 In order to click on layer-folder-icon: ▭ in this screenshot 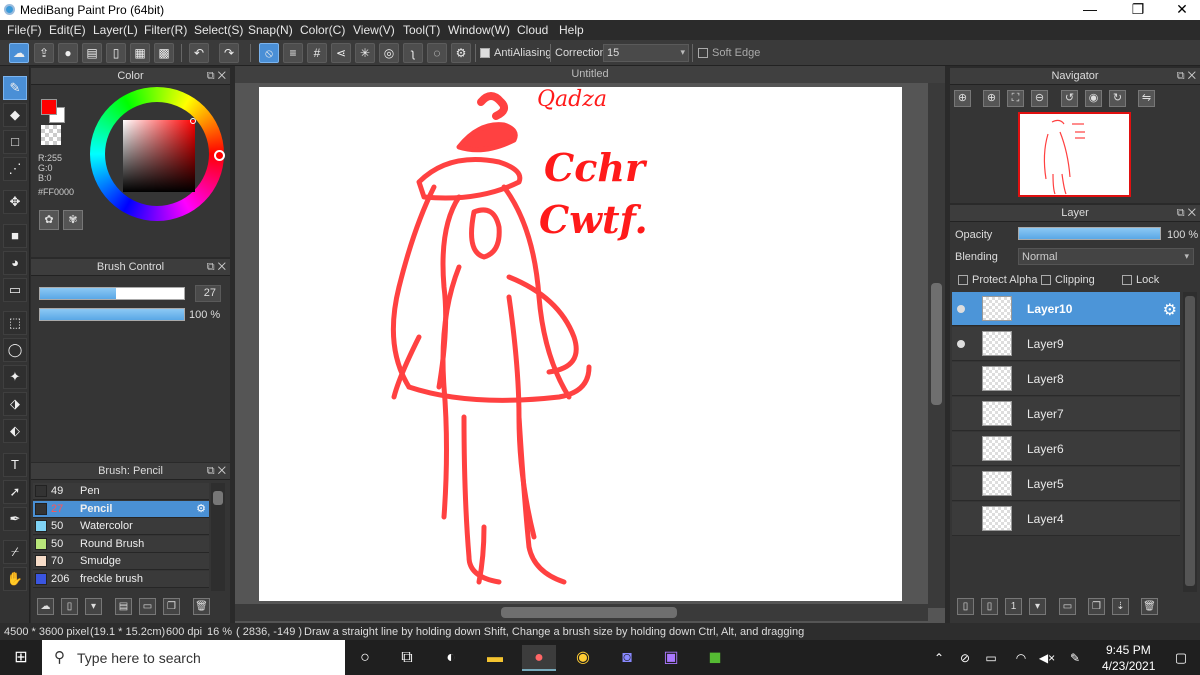, I will do `click(1067, 606)`.